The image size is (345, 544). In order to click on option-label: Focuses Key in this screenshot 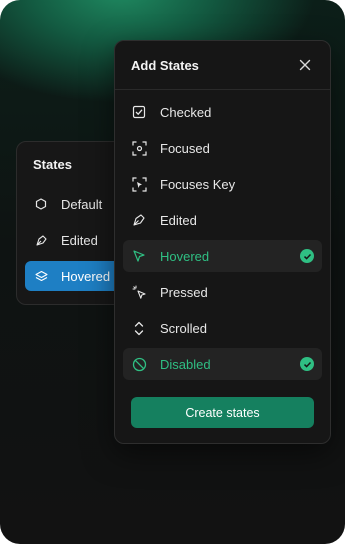, I will do `click(198, 184)`.